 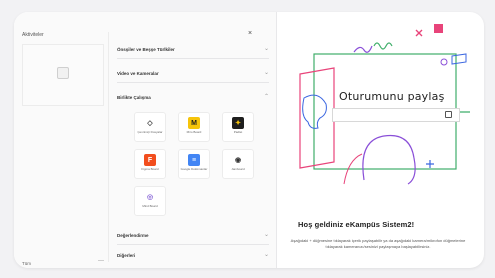 I want to click on footer-label: Tüm, so click(x=26, y=263).